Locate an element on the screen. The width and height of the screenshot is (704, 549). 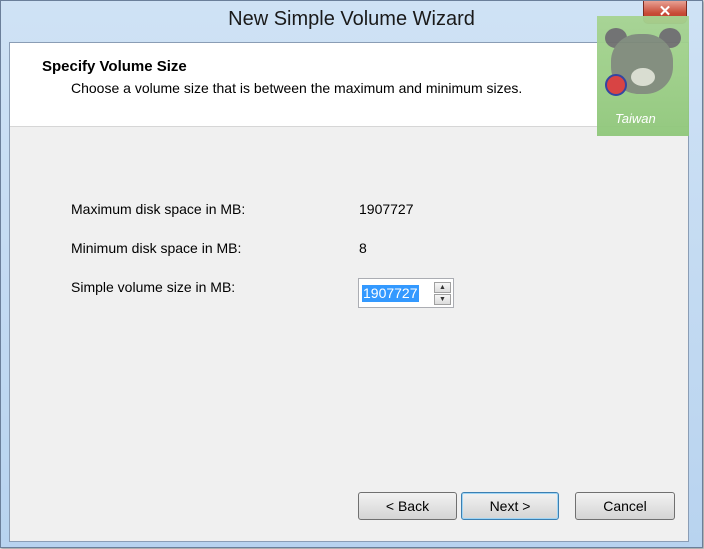
spin-up-button: ▲ is located at coordinates (442, 287).